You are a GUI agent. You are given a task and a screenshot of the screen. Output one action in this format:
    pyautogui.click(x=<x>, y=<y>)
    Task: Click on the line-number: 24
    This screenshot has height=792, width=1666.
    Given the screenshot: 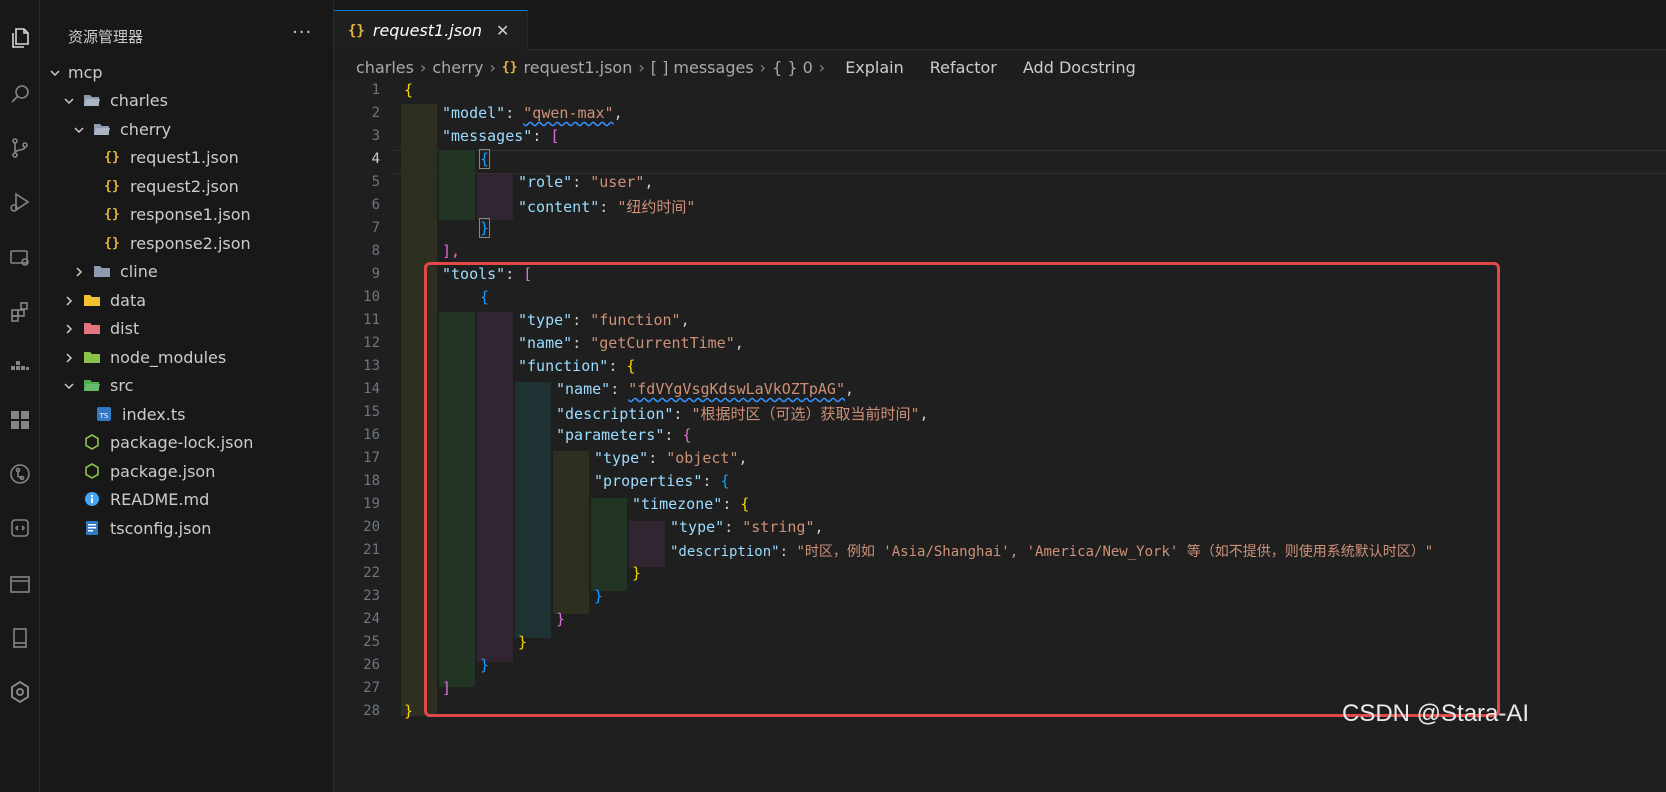 What is the action you would take?
    pyautogui.click(x=371, y=619)
    